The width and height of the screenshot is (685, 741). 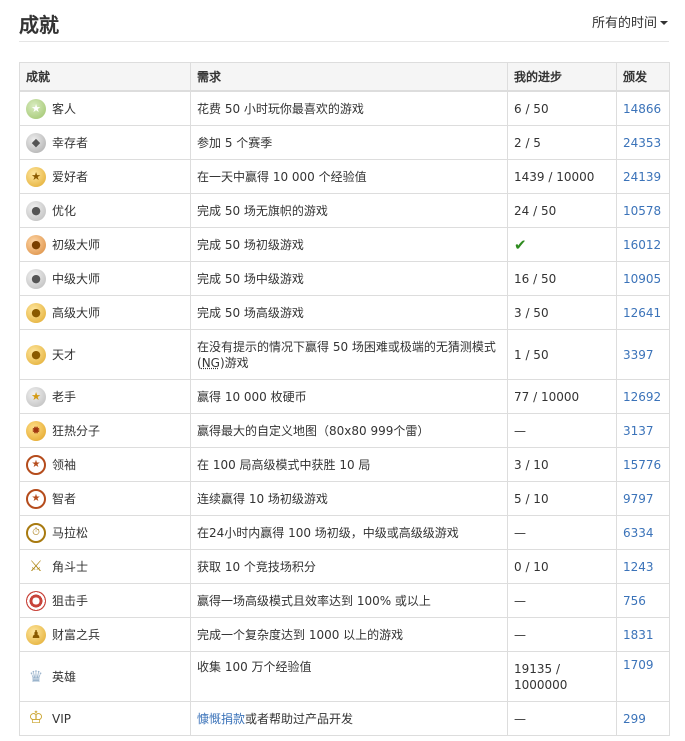 What do you see at coordinates (562, 244) in the screenshot?
I see `progress-cell: ✔` at bounding box center [562, 244].